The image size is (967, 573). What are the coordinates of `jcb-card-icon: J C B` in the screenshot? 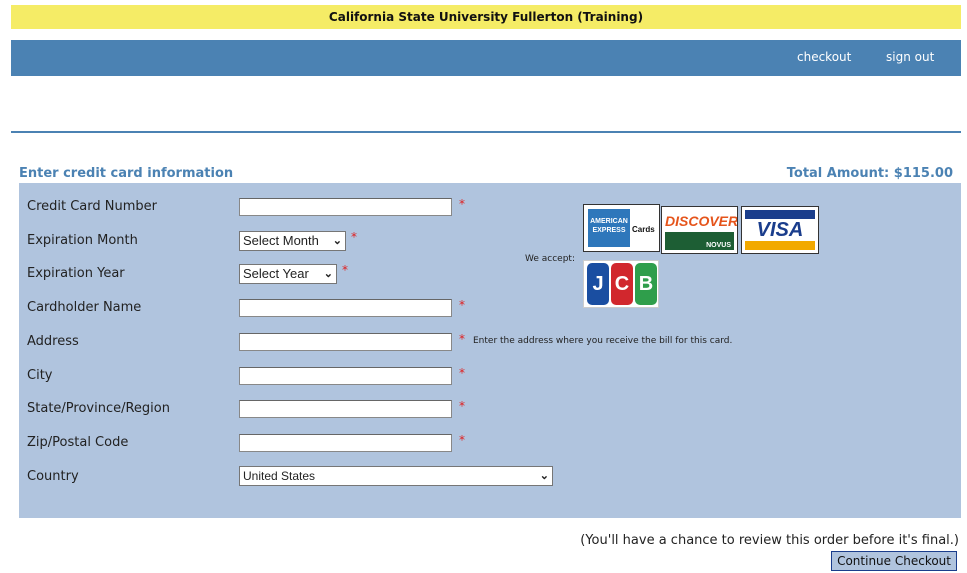 It's located at (621, 284).